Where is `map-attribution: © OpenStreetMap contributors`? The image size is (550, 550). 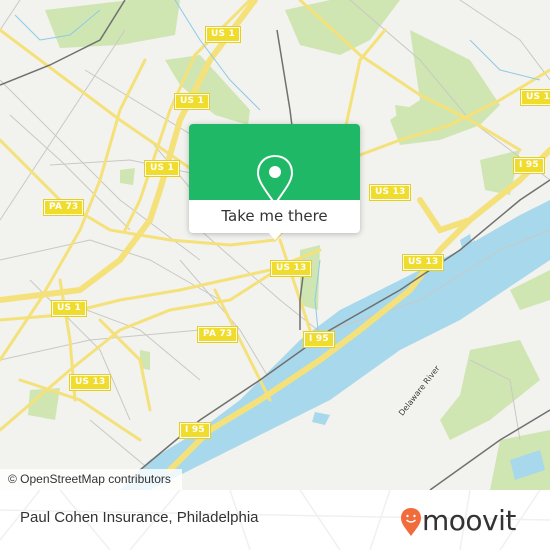 map-attribution: © OpenStreetMap contributors is located at coordinates (91, 479).